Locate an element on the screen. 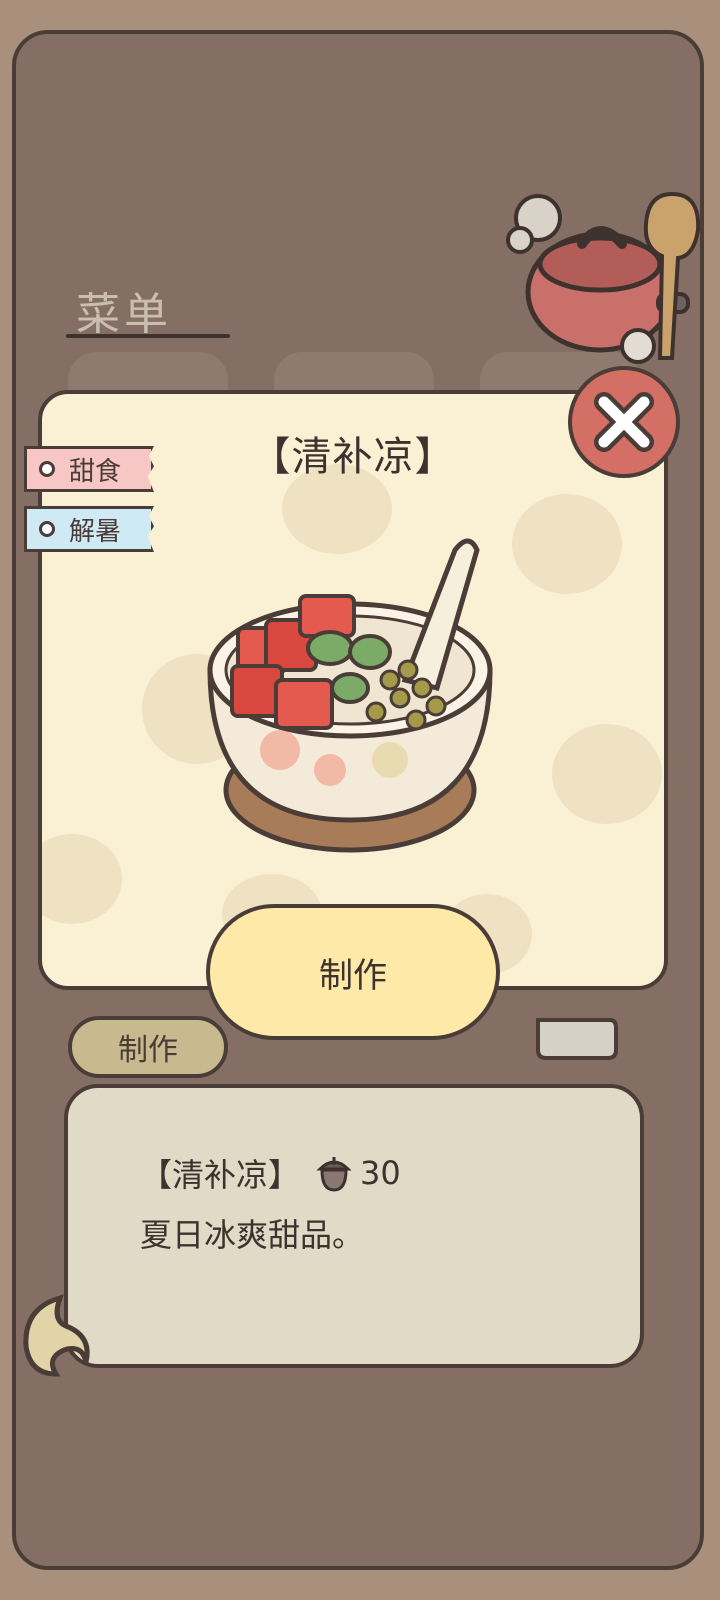 The image size is (720, 1600). dessert-bowl-icon is located at coordinates (350, 695).